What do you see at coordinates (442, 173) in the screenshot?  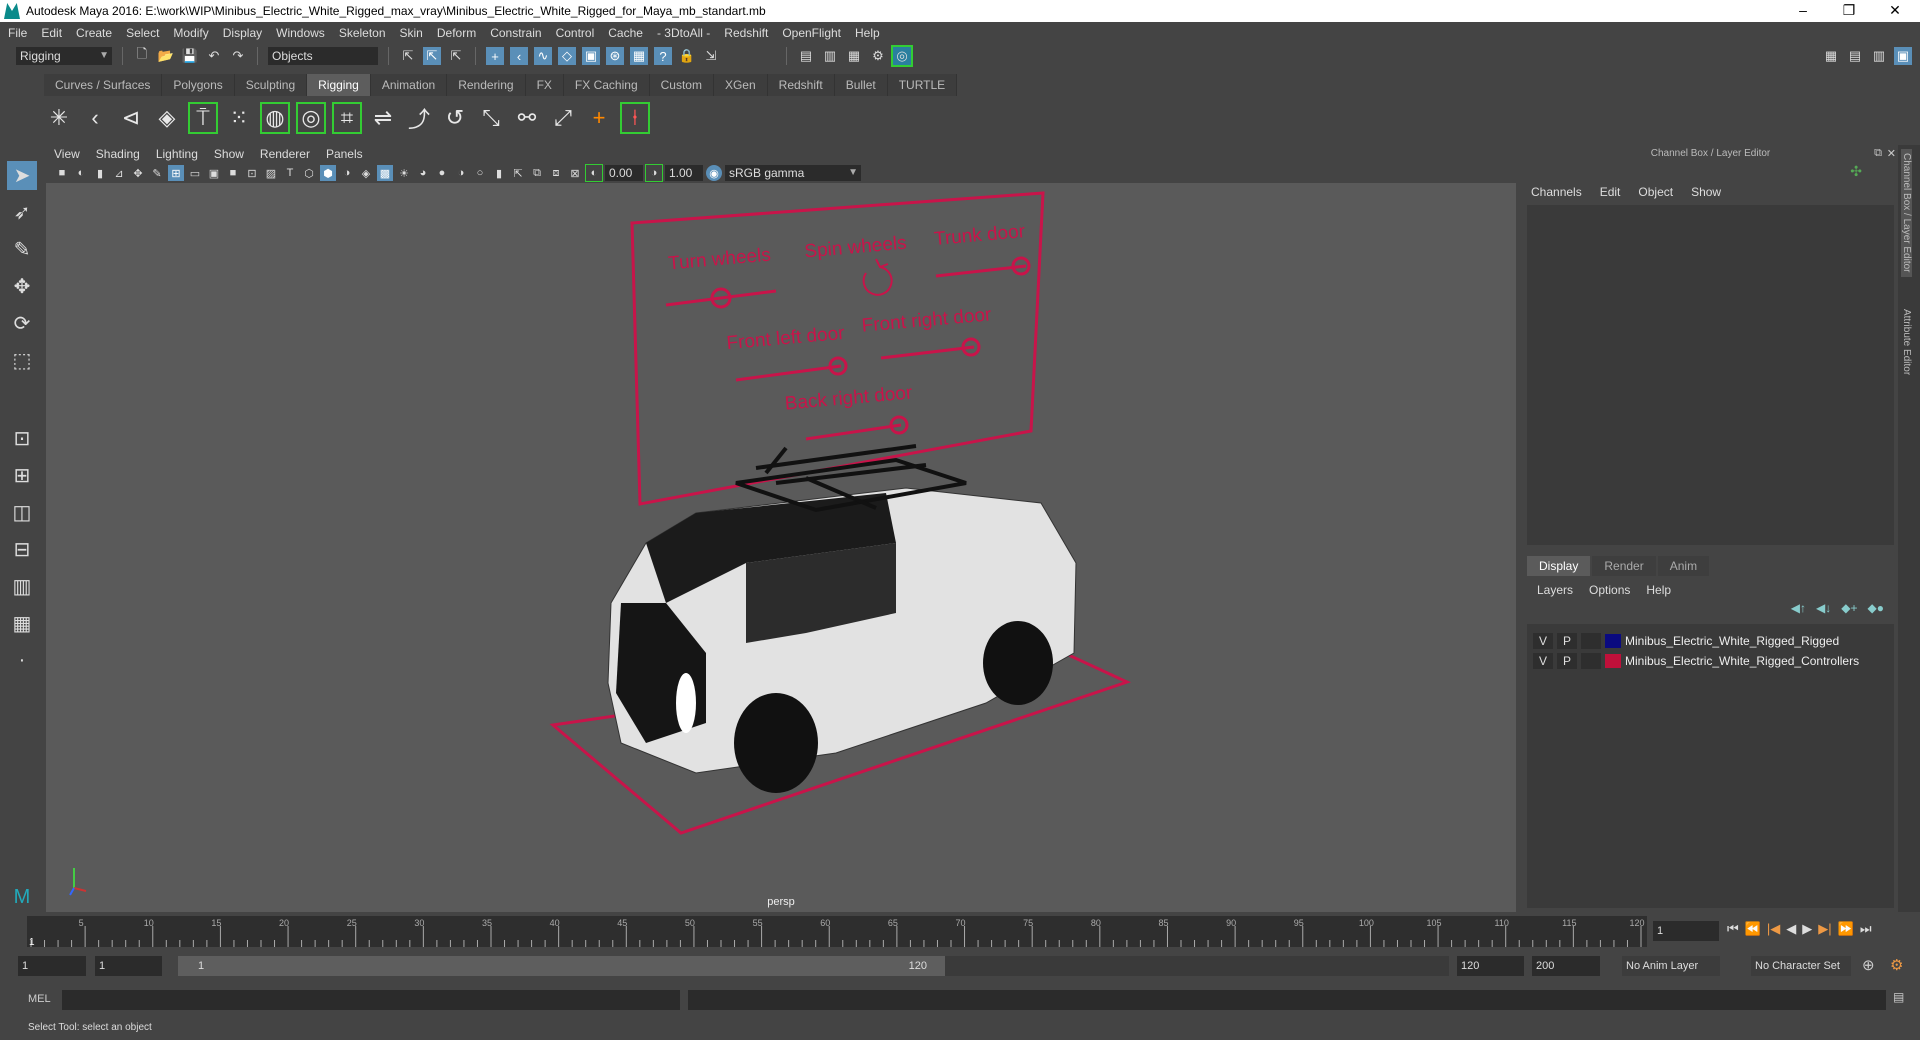 I see `ambient-occlusion-icon: ●` at bounding box center [442, 173].